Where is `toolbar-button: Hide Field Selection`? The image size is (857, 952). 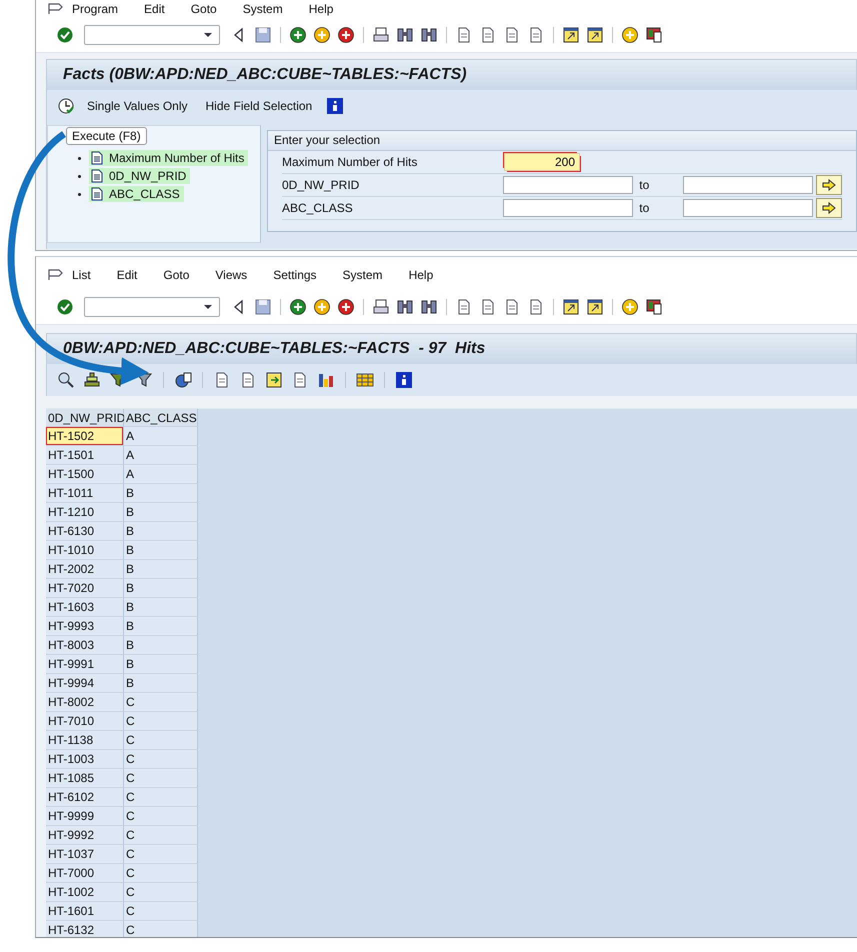
toolbar-button: Hide Field Selection is located at coordinates (259, 106).